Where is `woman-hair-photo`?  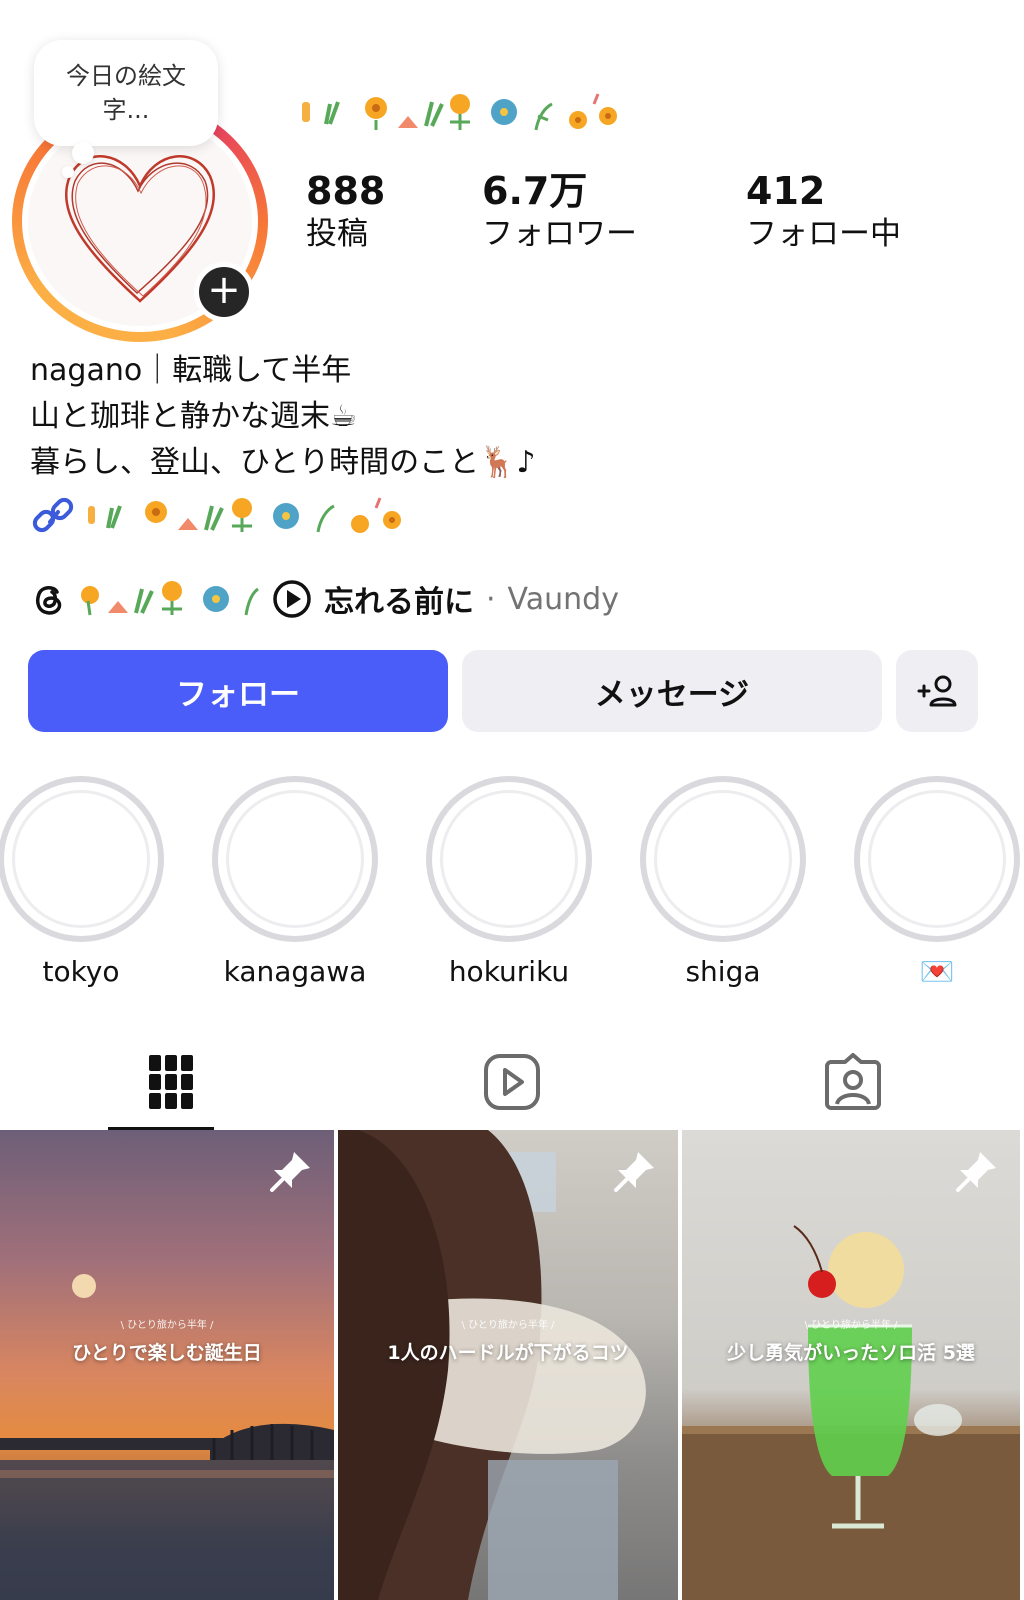 woman-hair-photo is located at coordinates (492, 1365).